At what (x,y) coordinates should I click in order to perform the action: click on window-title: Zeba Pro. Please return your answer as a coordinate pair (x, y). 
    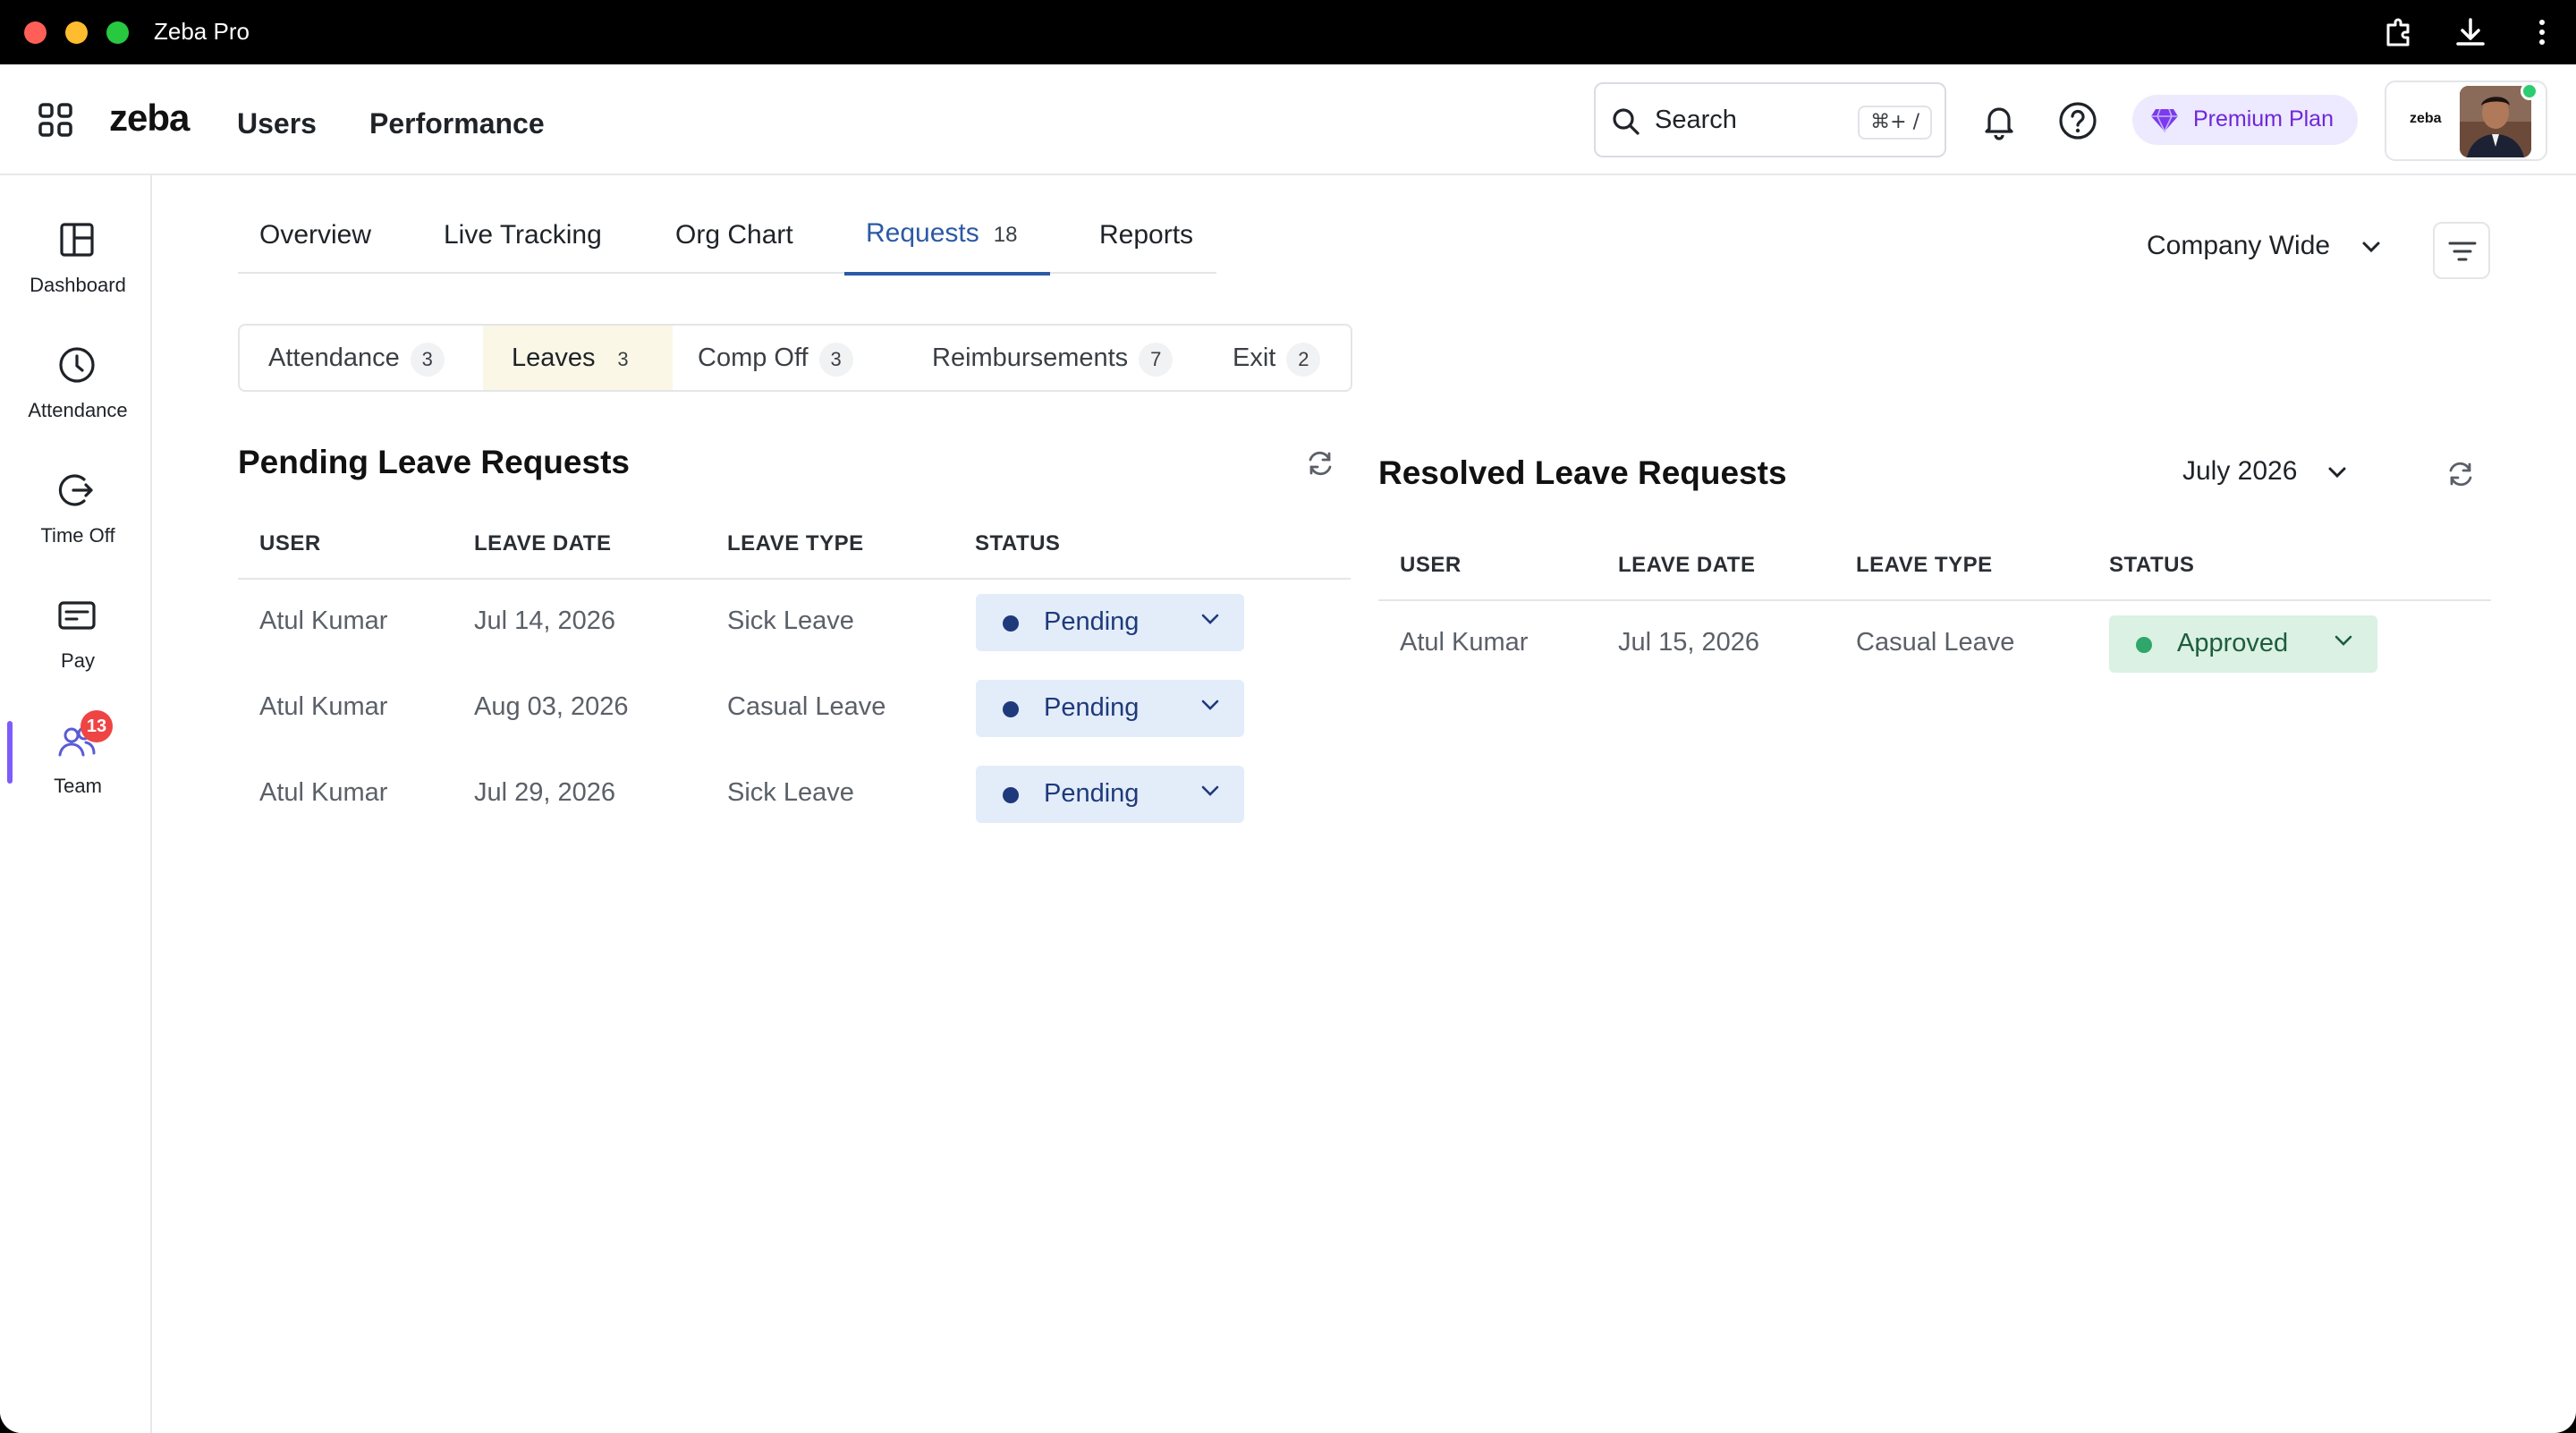
    Looking at the image, I should click on (202, 31).